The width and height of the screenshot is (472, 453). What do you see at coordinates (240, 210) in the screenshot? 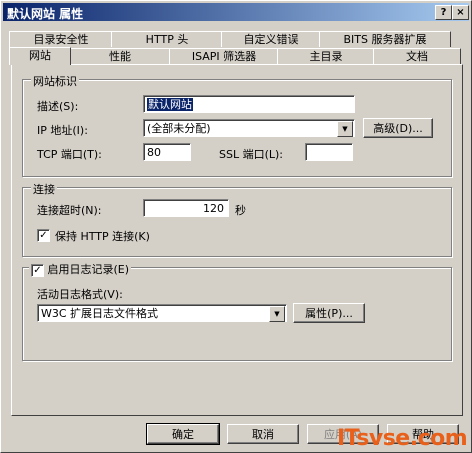
I see `timeout-unit: 秒` at bounding box center [240, 210].